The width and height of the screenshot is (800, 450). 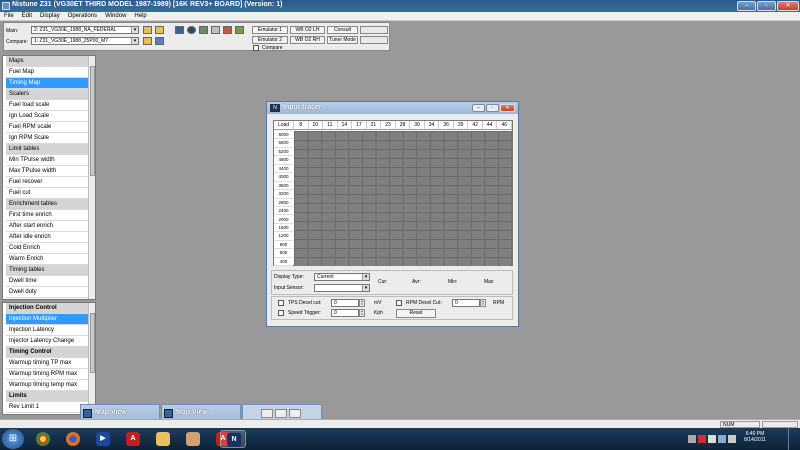 I want to click on control-list-item: Limits, so click(x=48, y=396).